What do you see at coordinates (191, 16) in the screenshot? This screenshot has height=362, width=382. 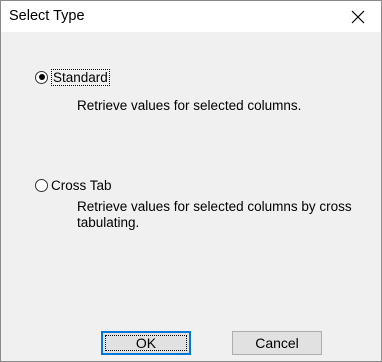 I see `title-bar: Select Type` at bounding box center [191, 16].